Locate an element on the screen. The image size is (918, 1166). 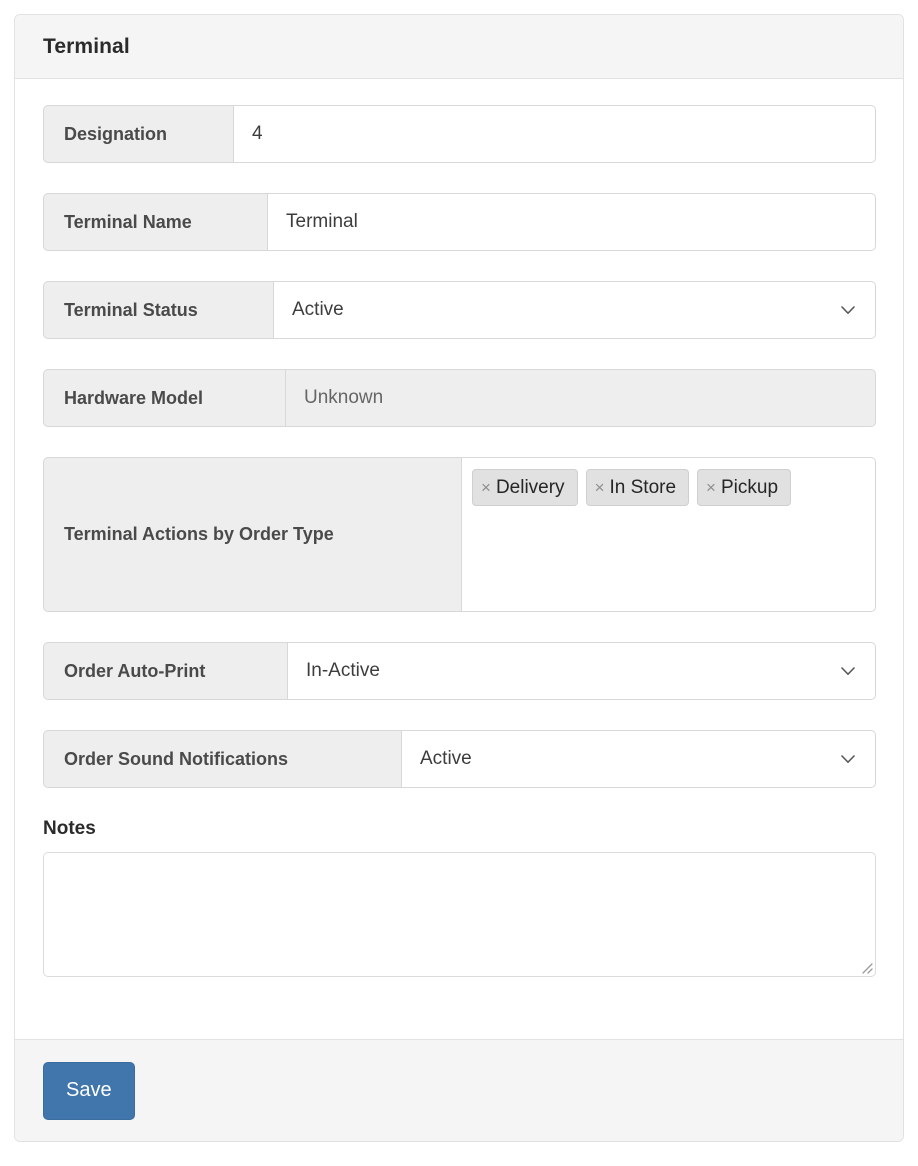
notes-label: Notes is located at coordinates (69, 828).